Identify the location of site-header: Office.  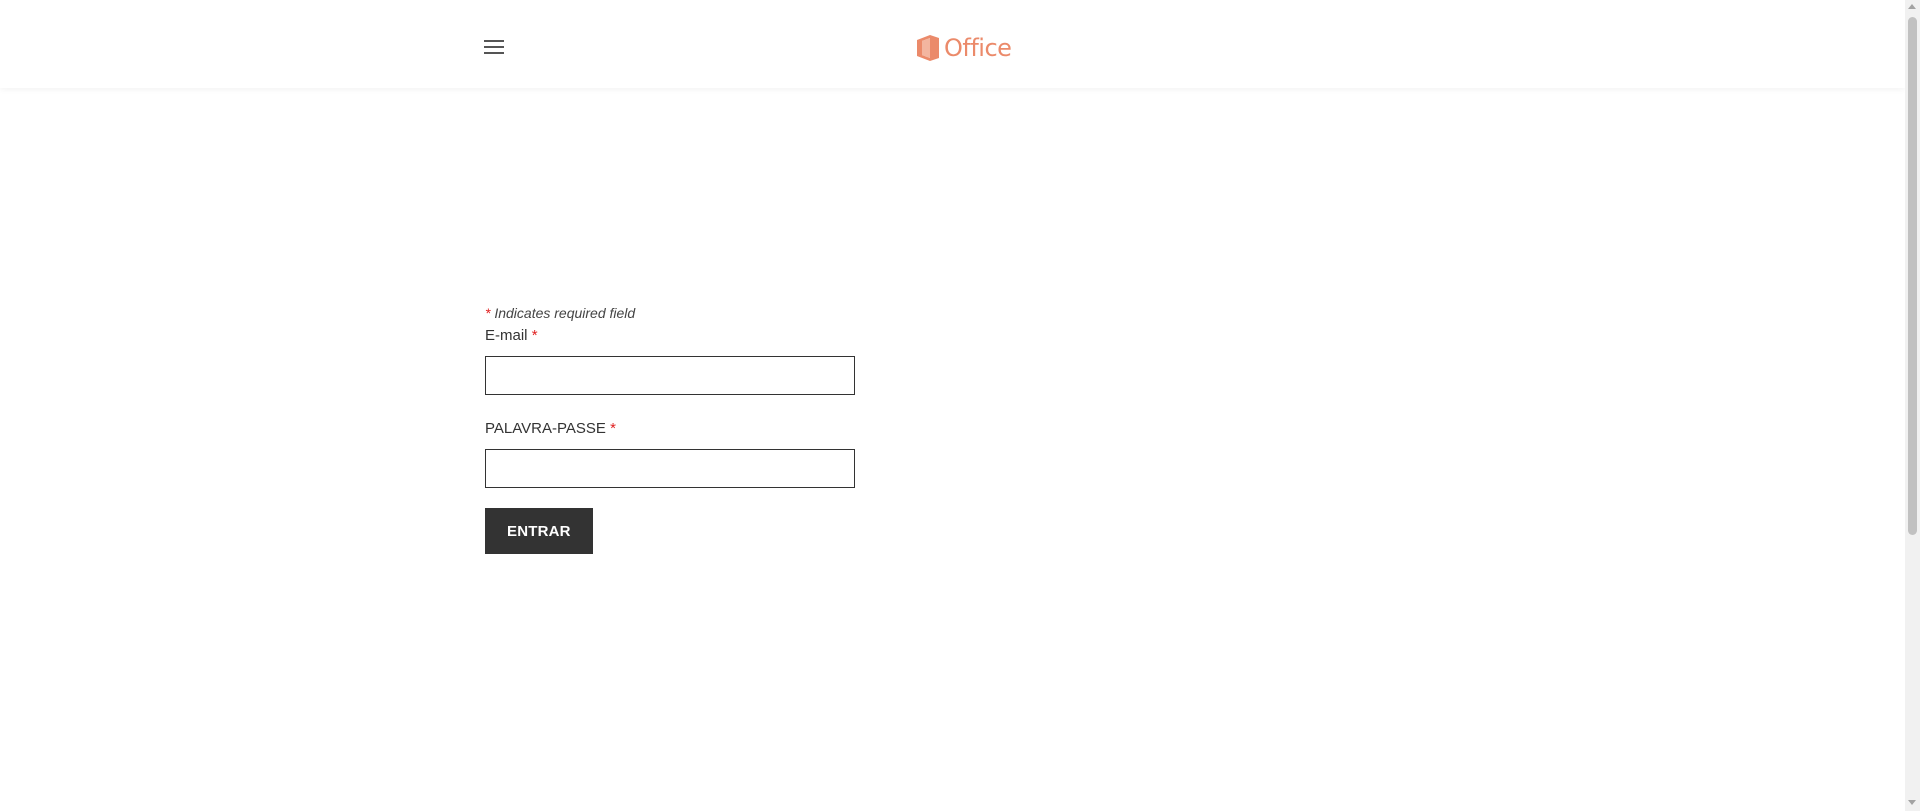
(952, 44).